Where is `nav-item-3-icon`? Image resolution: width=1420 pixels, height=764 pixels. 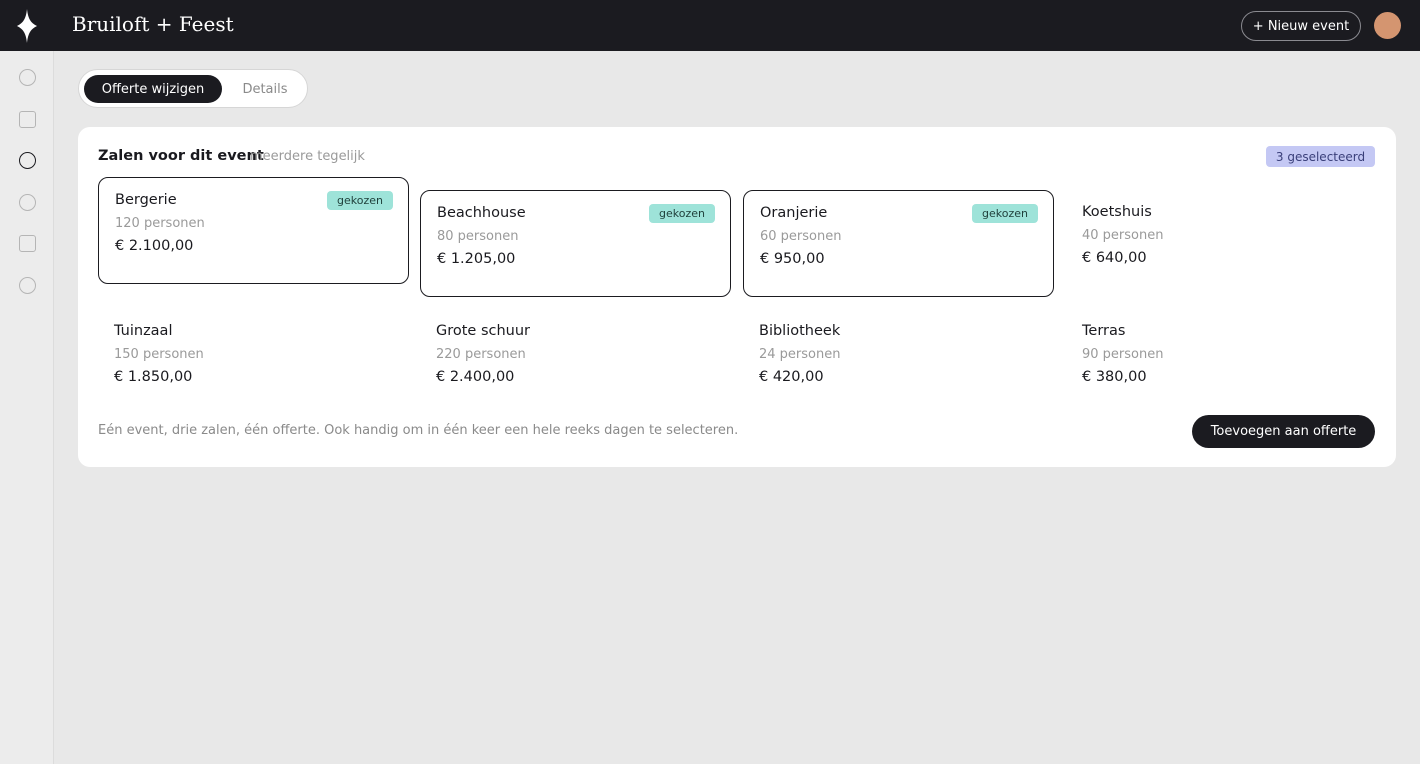 nav-item-3-icon is located at coordinates (27, 160).